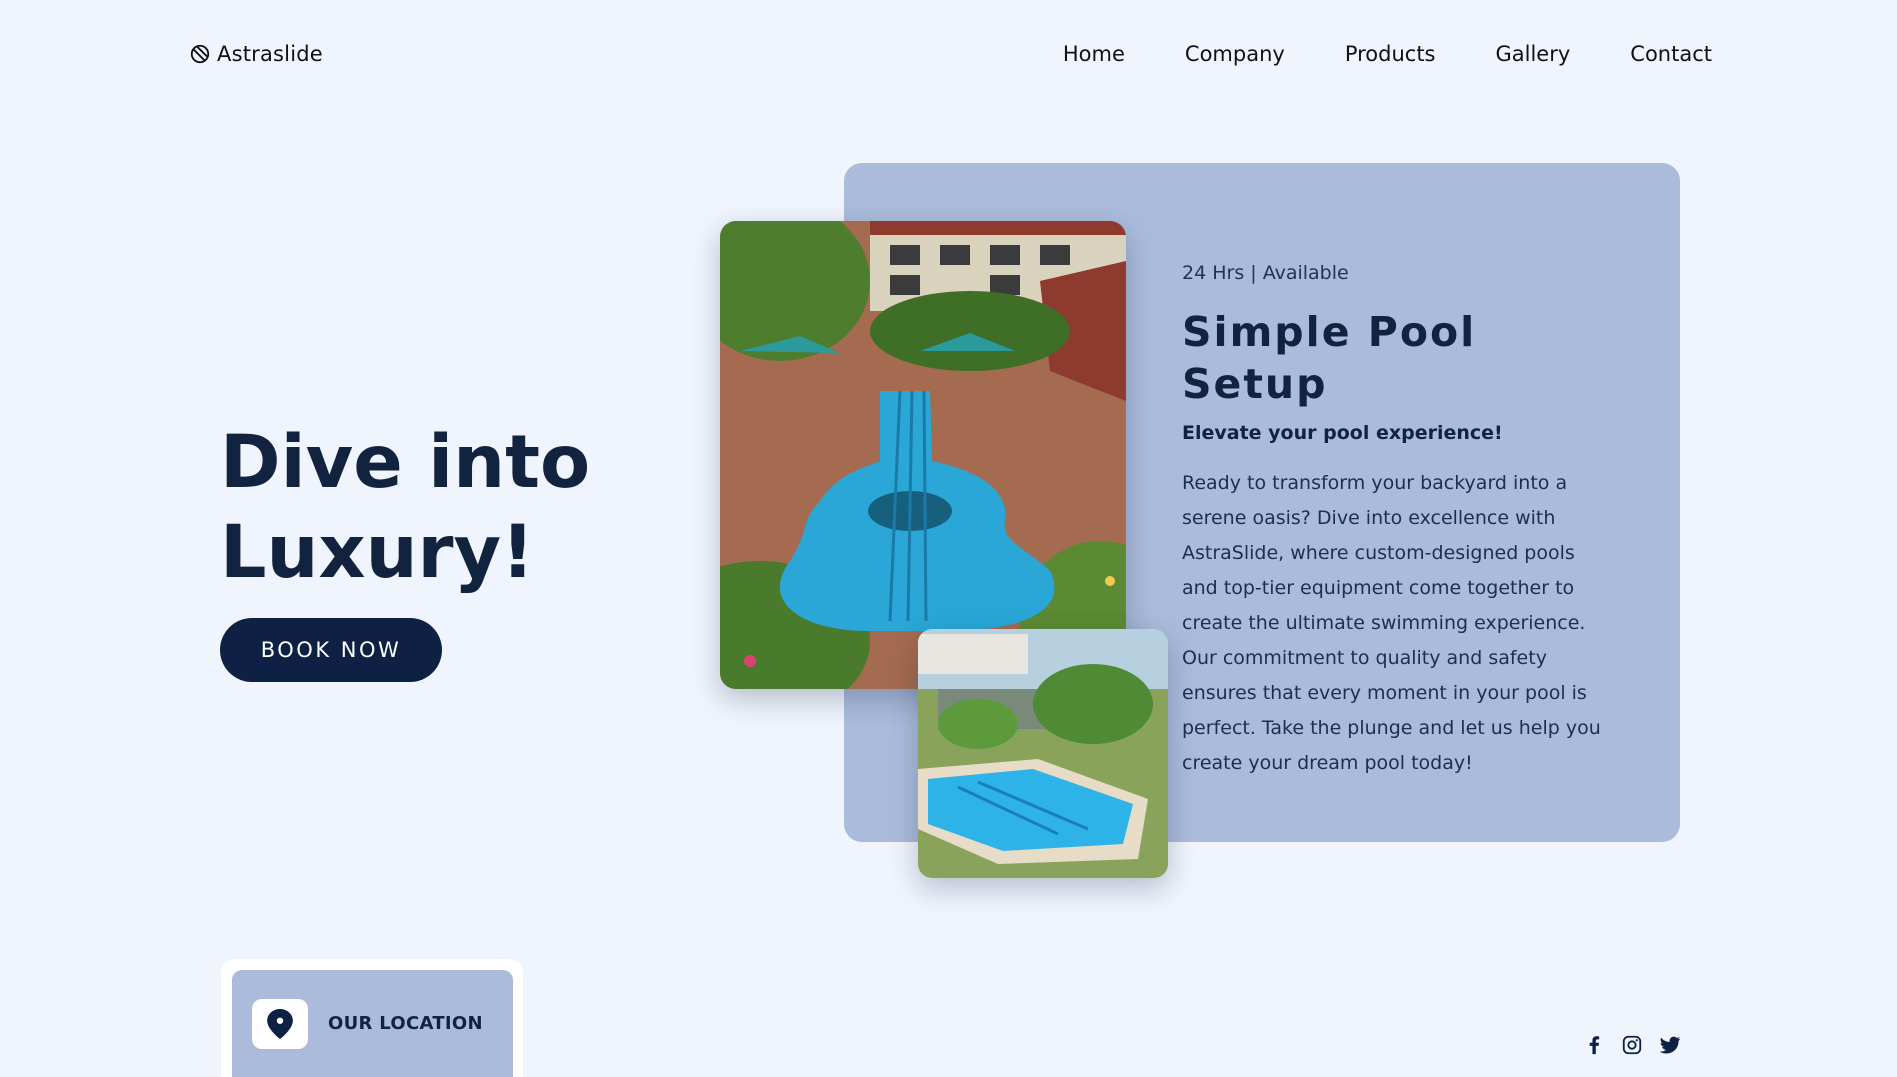  What do you see at coordinates (405, 1023) in the screenshot?
I see `our-location-label: OUR LOCATION` at bounding box center [405, 1023].